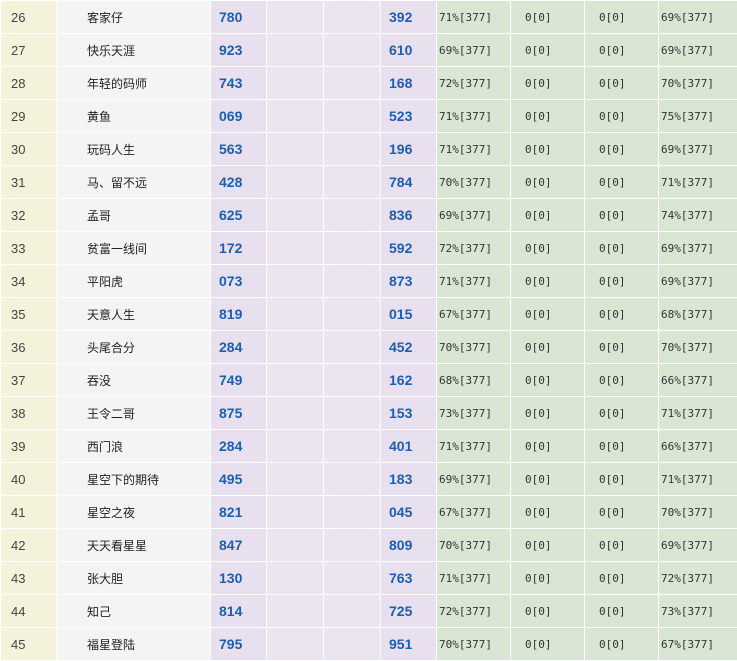  What do you see at coordinates (134, 578) in the screenshot?
I see `name-cell: 张大胆` at bounding box center [134, 578].